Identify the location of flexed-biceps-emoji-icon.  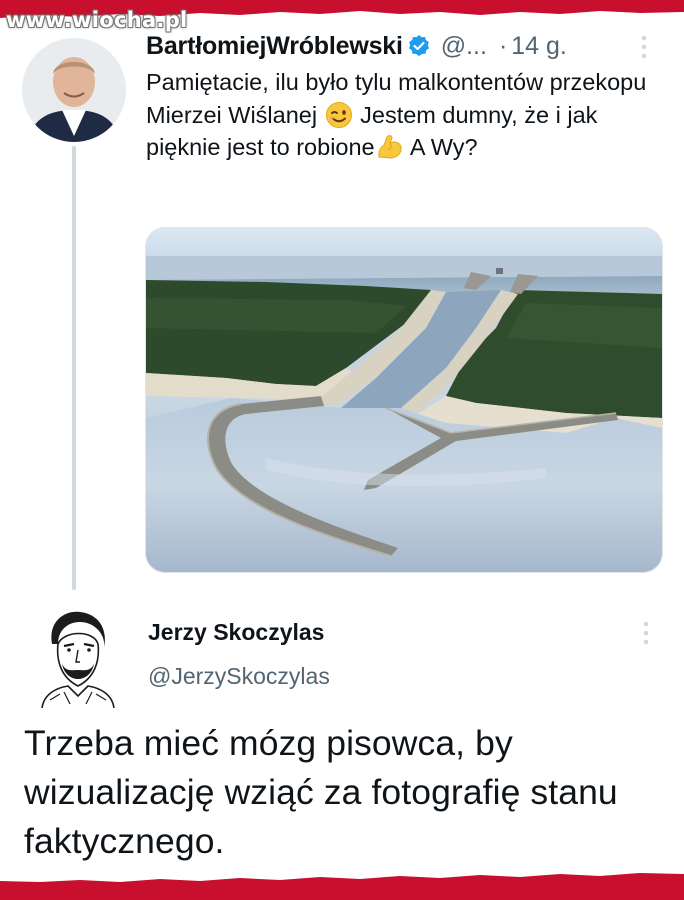
(390, 147).